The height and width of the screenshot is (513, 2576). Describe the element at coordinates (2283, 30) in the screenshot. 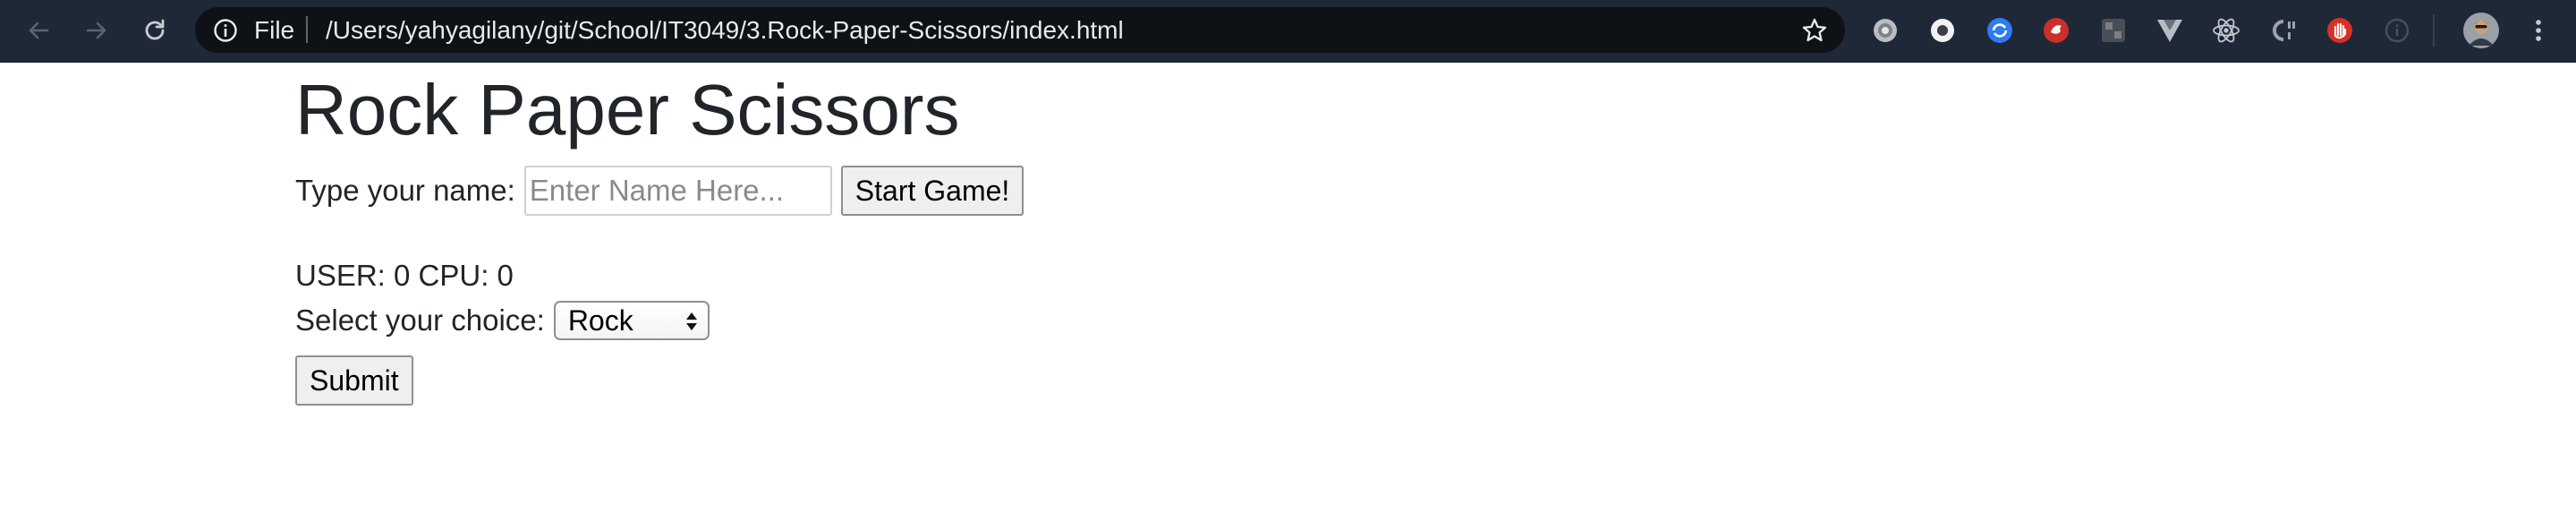

I see `c-brackets-extension-icon` at that location.